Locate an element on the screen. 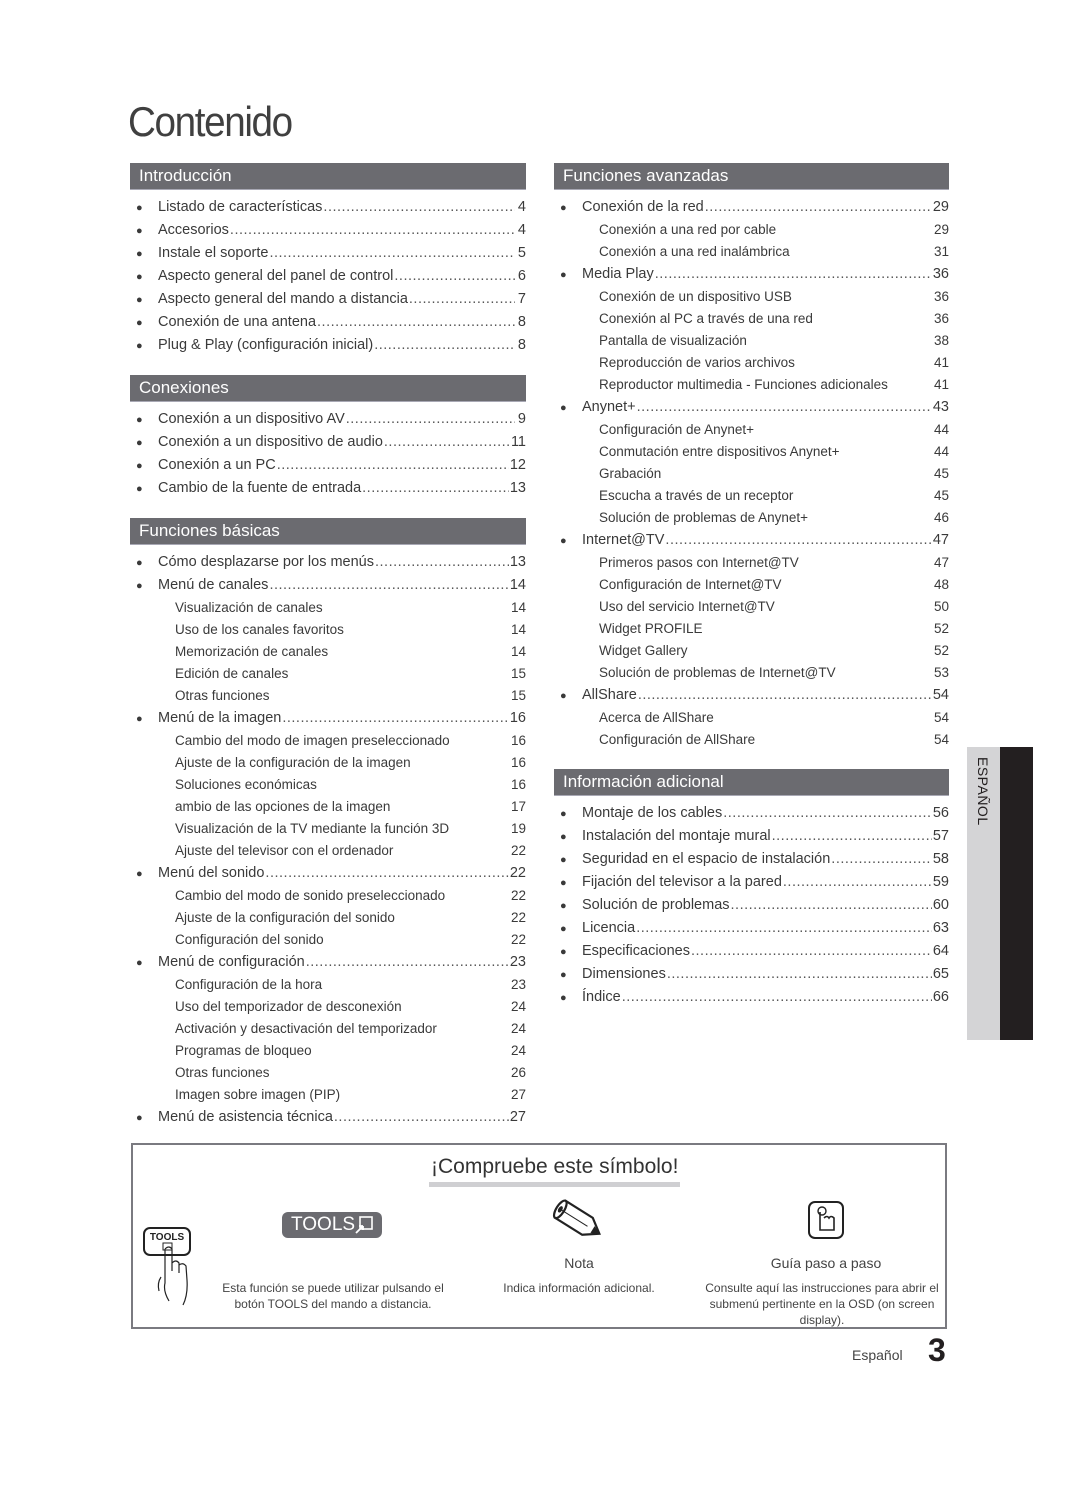 The height and width of the screenshot is (1494, 1080). toc-entry-label: Montaje de los cables is located at coordinates (652, 813).